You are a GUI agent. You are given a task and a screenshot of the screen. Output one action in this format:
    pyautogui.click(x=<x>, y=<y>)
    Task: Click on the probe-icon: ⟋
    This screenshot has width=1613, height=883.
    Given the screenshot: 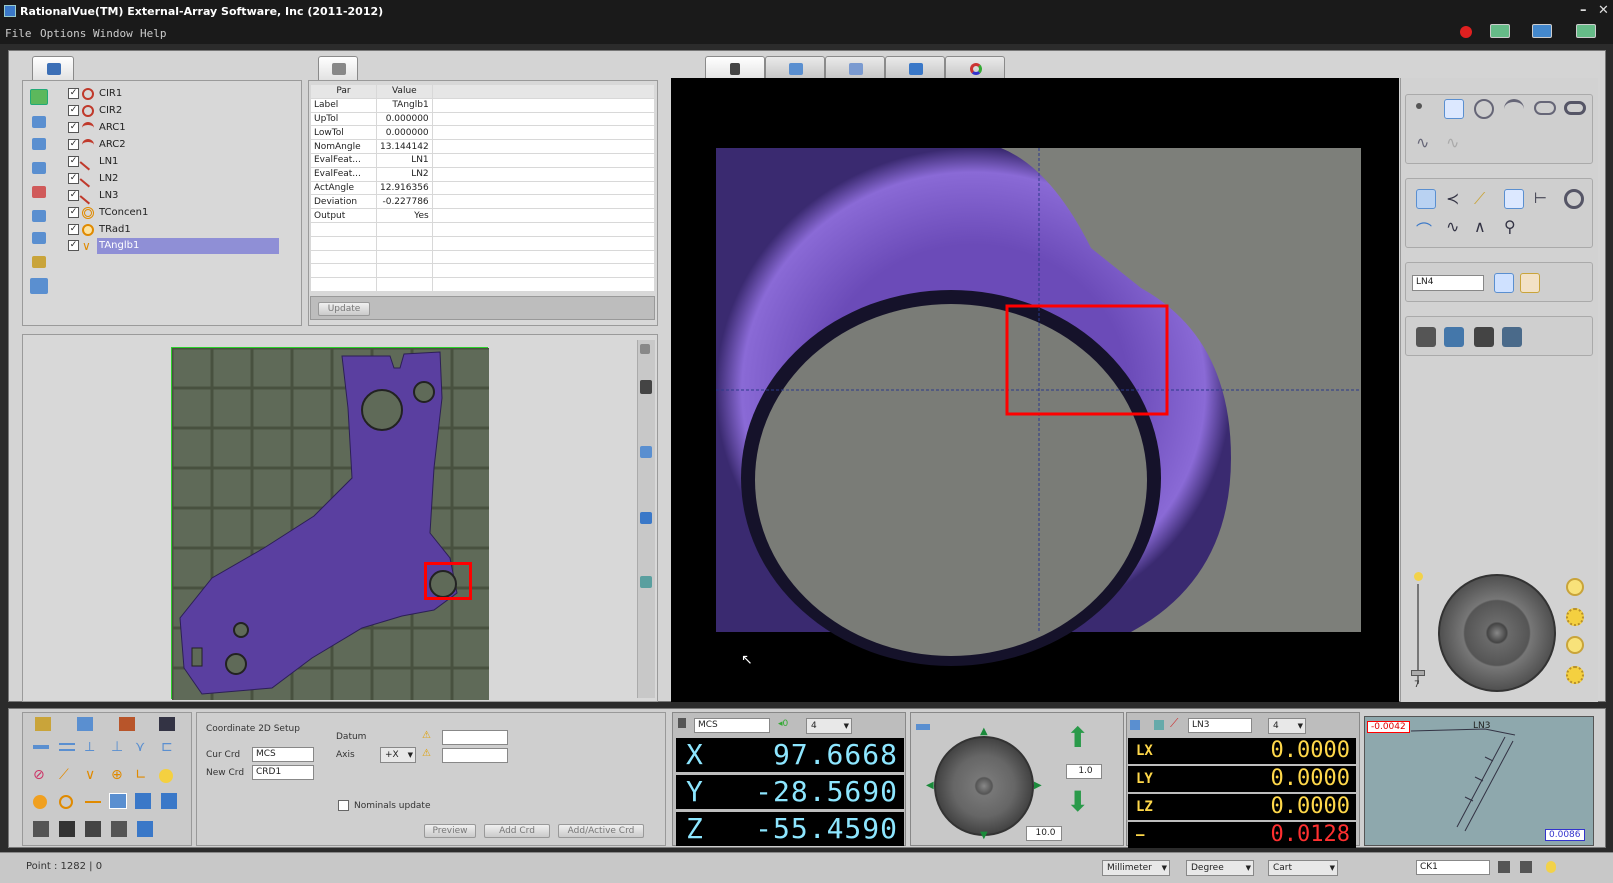 What is the action you would take?
    pyautogui.click(x=1484, y=199)
    